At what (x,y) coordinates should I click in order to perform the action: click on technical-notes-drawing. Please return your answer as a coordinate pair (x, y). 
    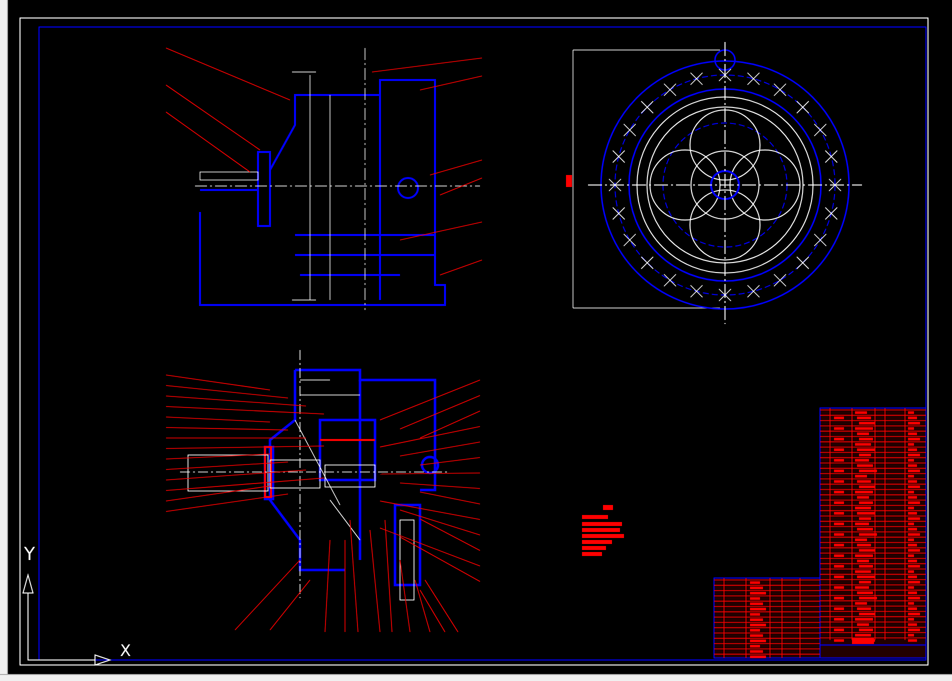
    Looking at the image, I should click on (603, 530).